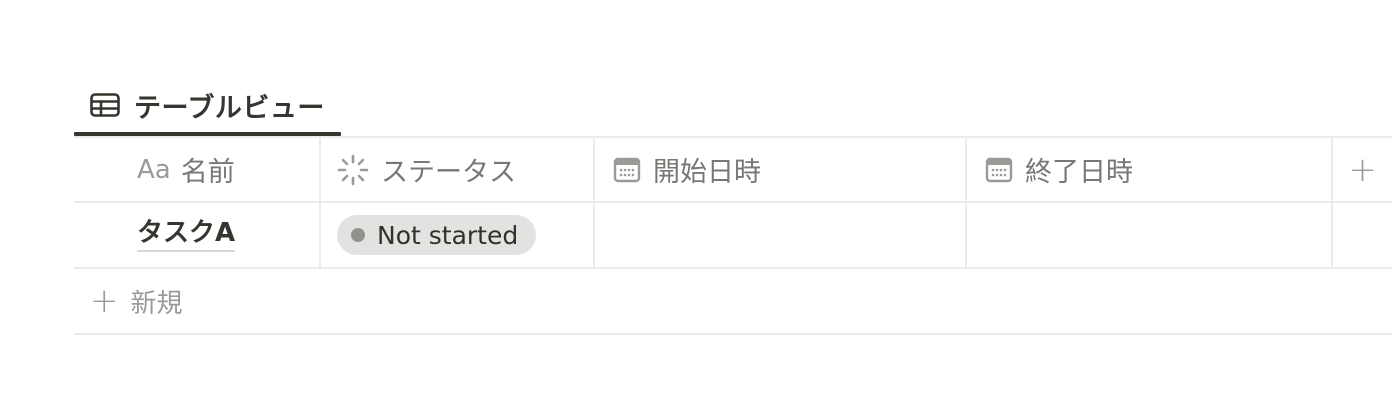 The image size is (1392, 400). What do you see at coordinates (358, 235) in the screenshot?
I see `status-dot-icon` at bounding box center [358, 235].